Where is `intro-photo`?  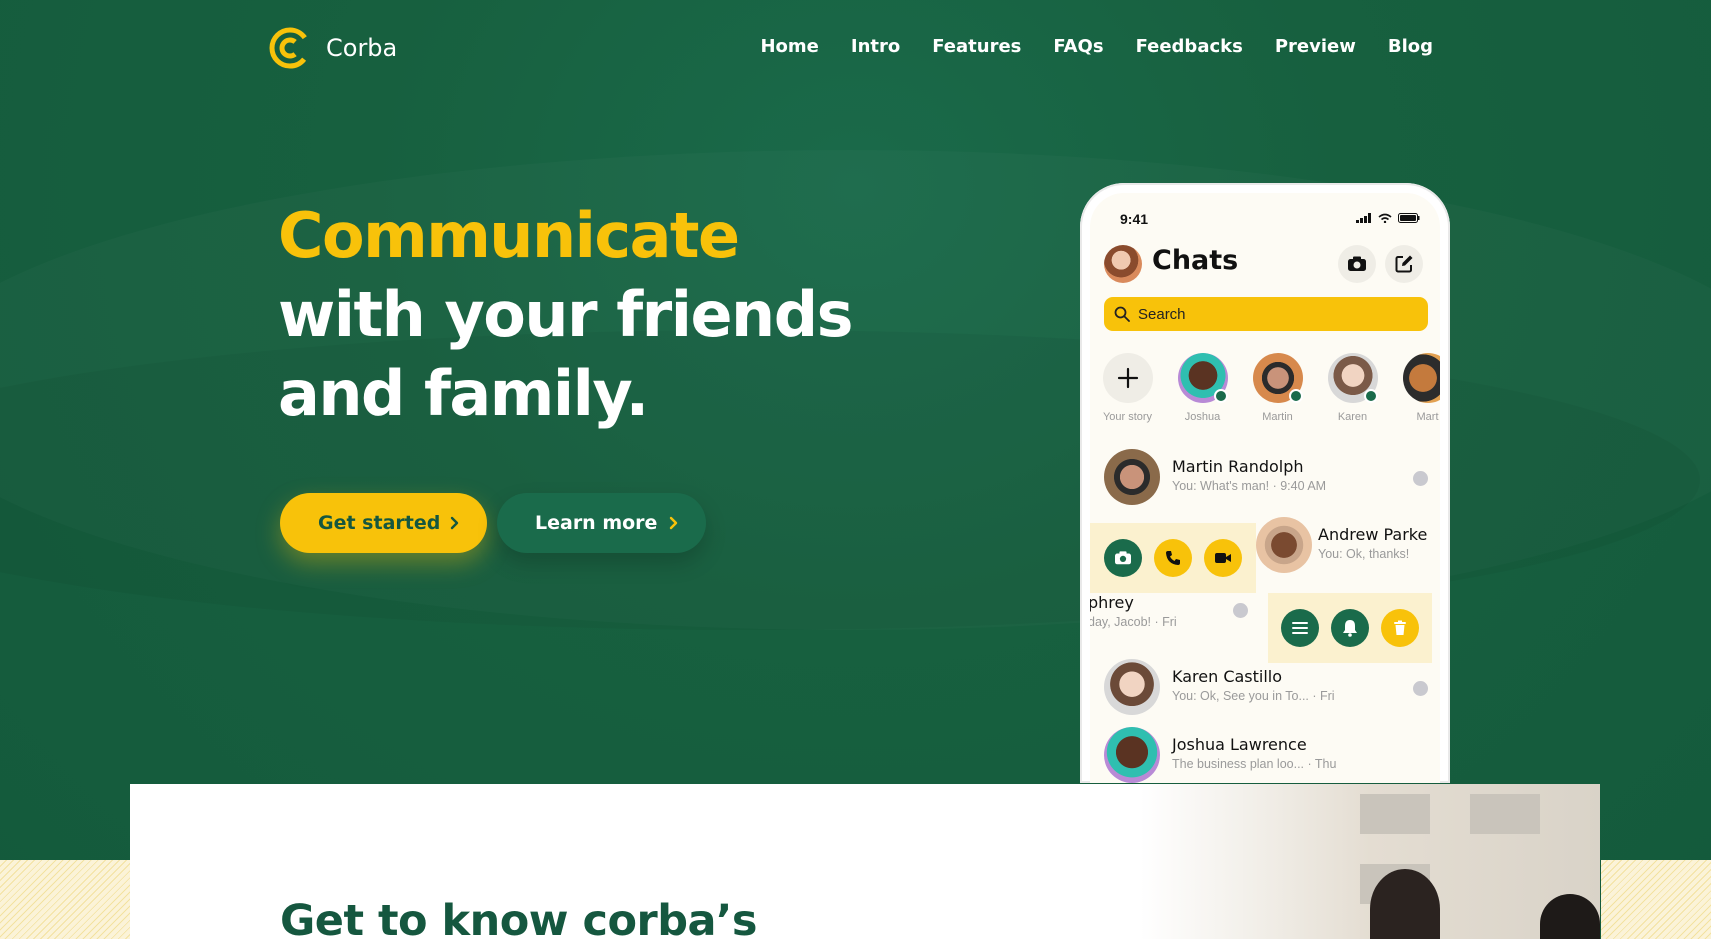
intro-photo is located at coordinates (1370, 861).